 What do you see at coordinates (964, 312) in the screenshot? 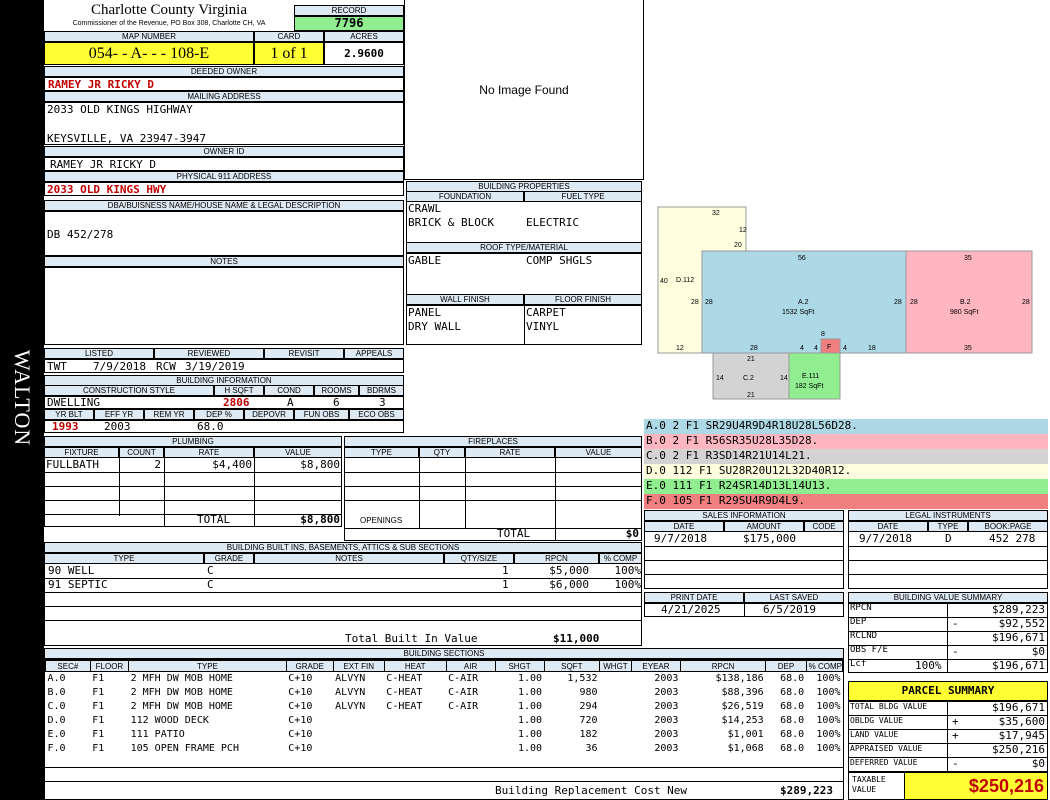
I see `svg-text: 980 SqFt` at bounding box center [964, 312].